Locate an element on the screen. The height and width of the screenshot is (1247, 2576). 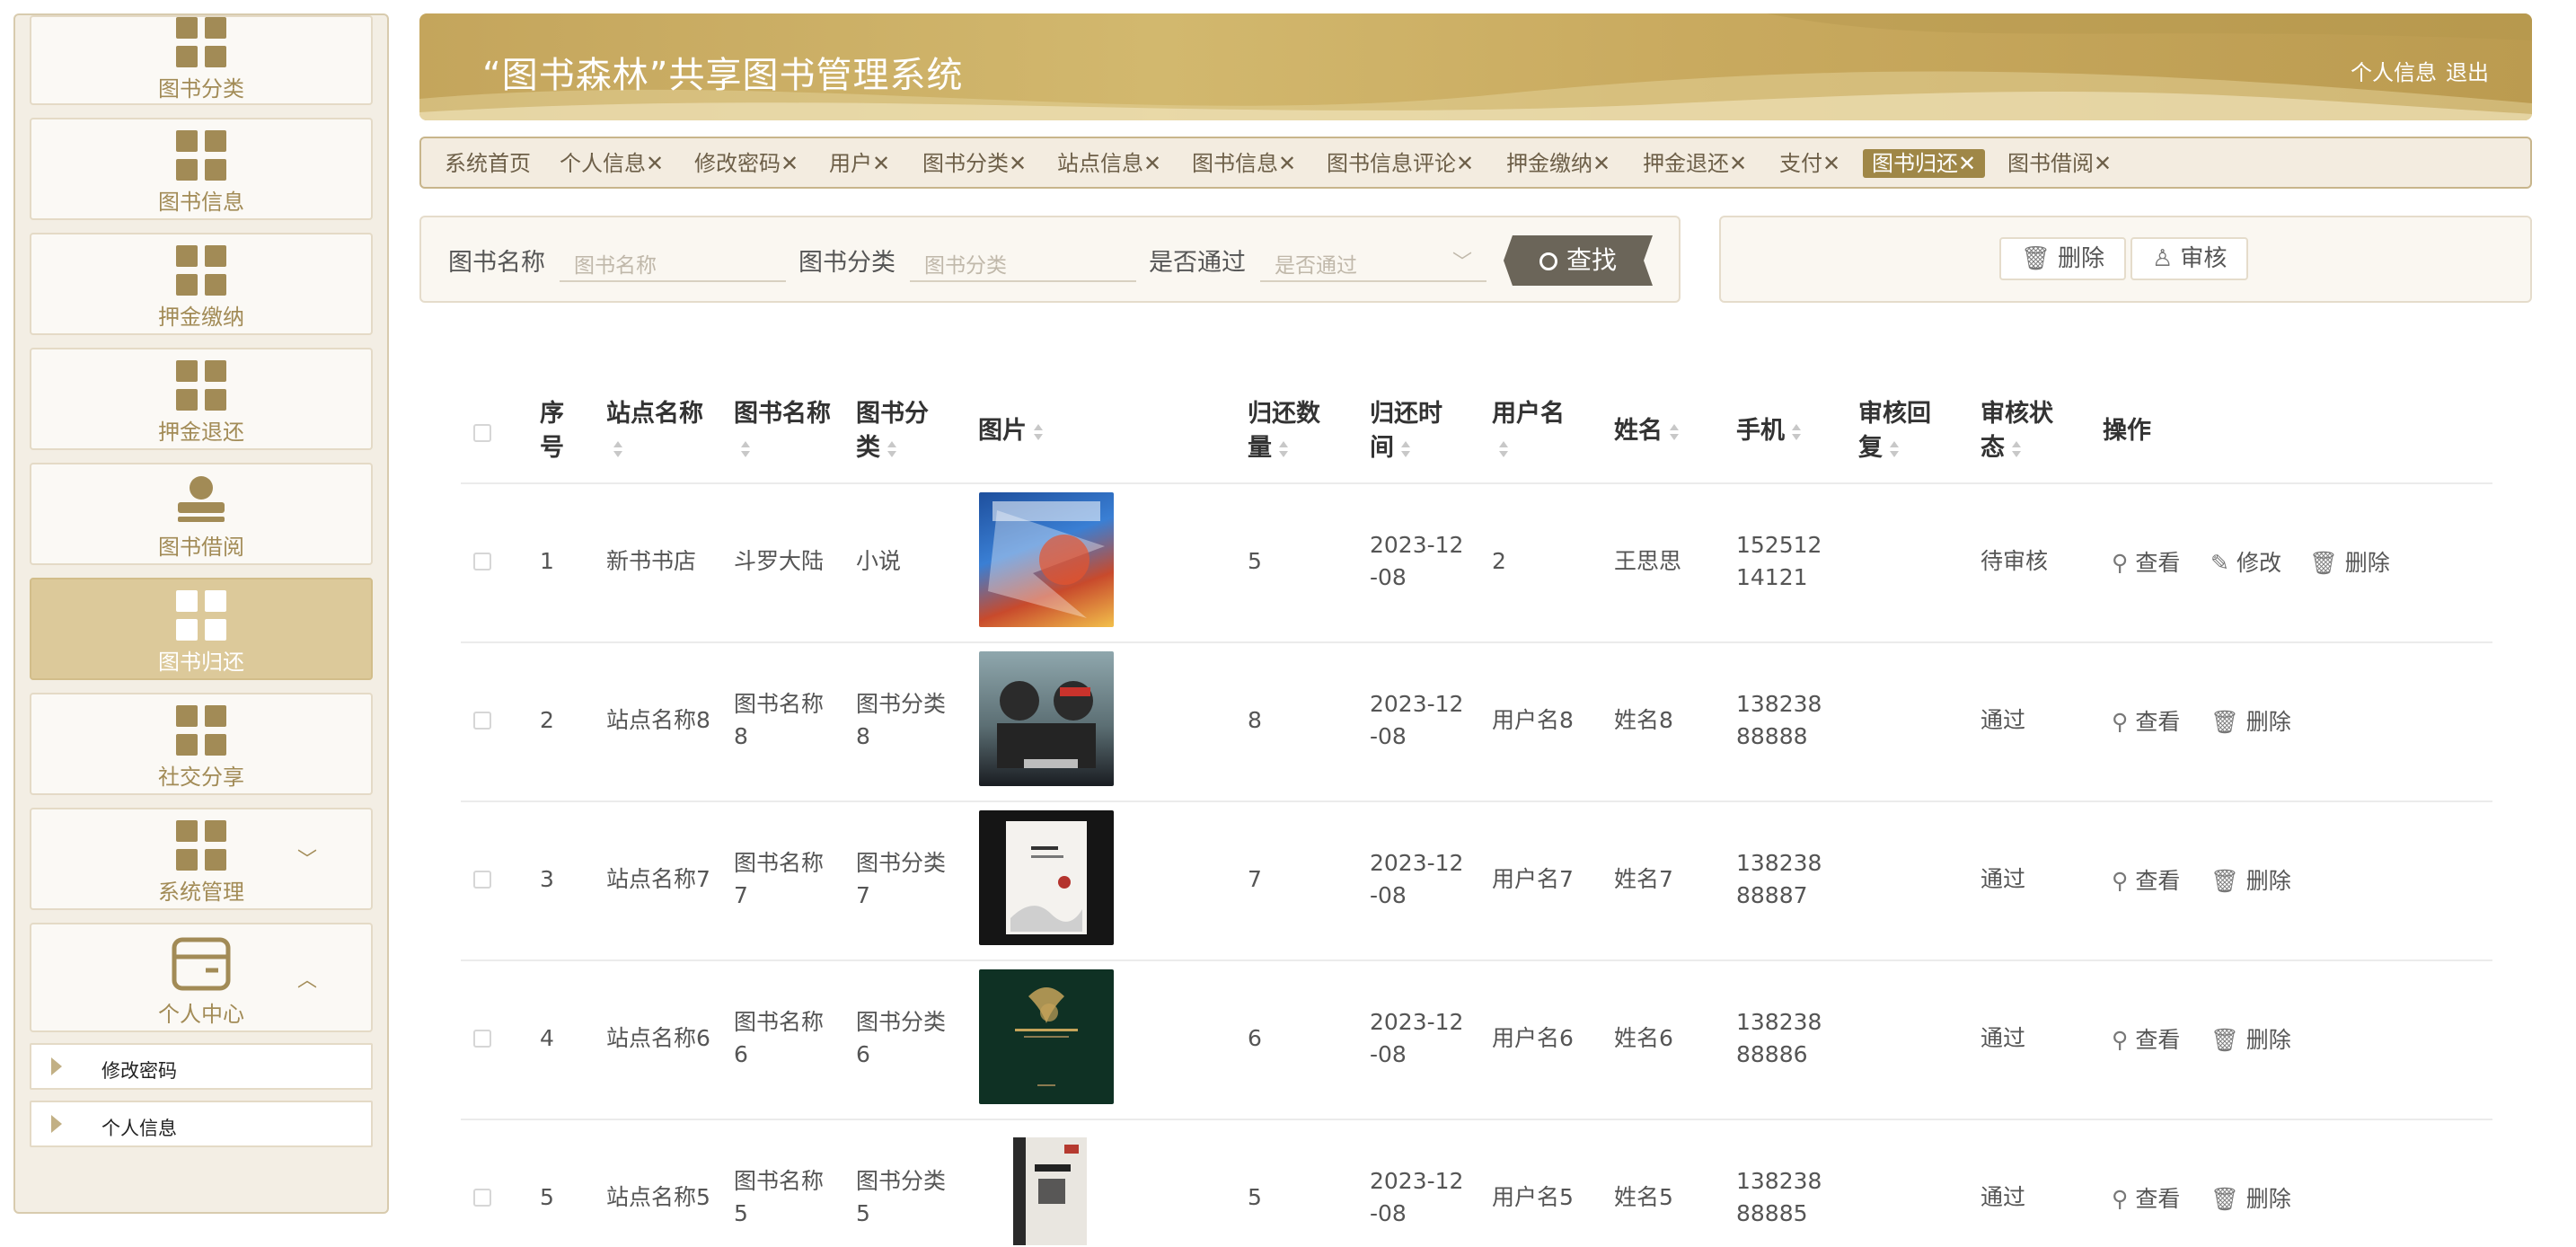
column-header-review-status: 审核状态 is located at coordinates (2025, 431).